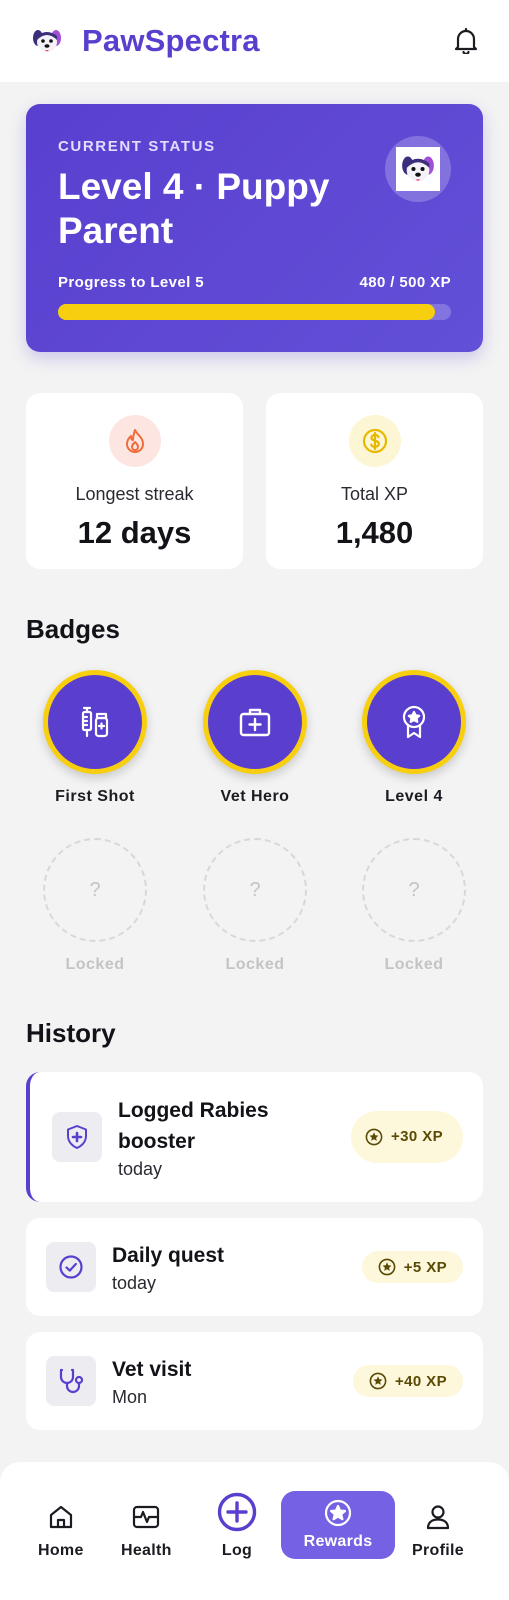 This screenshot has height=1600, width=509. I want to click on progress-bar, so click(254, 312).